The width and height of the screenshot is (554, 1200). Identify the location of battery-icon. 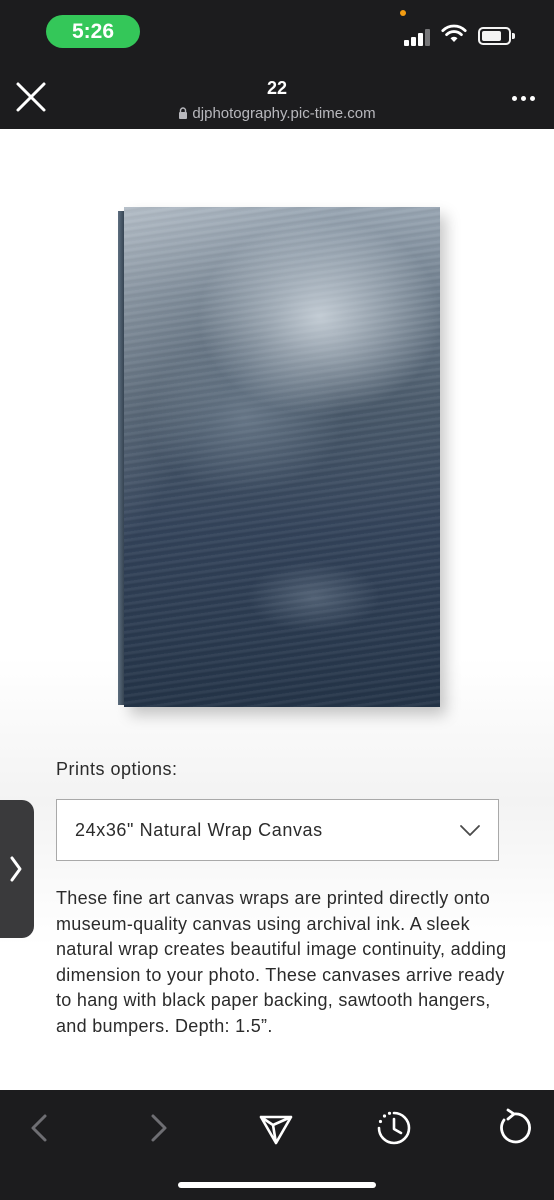
(496, 36).